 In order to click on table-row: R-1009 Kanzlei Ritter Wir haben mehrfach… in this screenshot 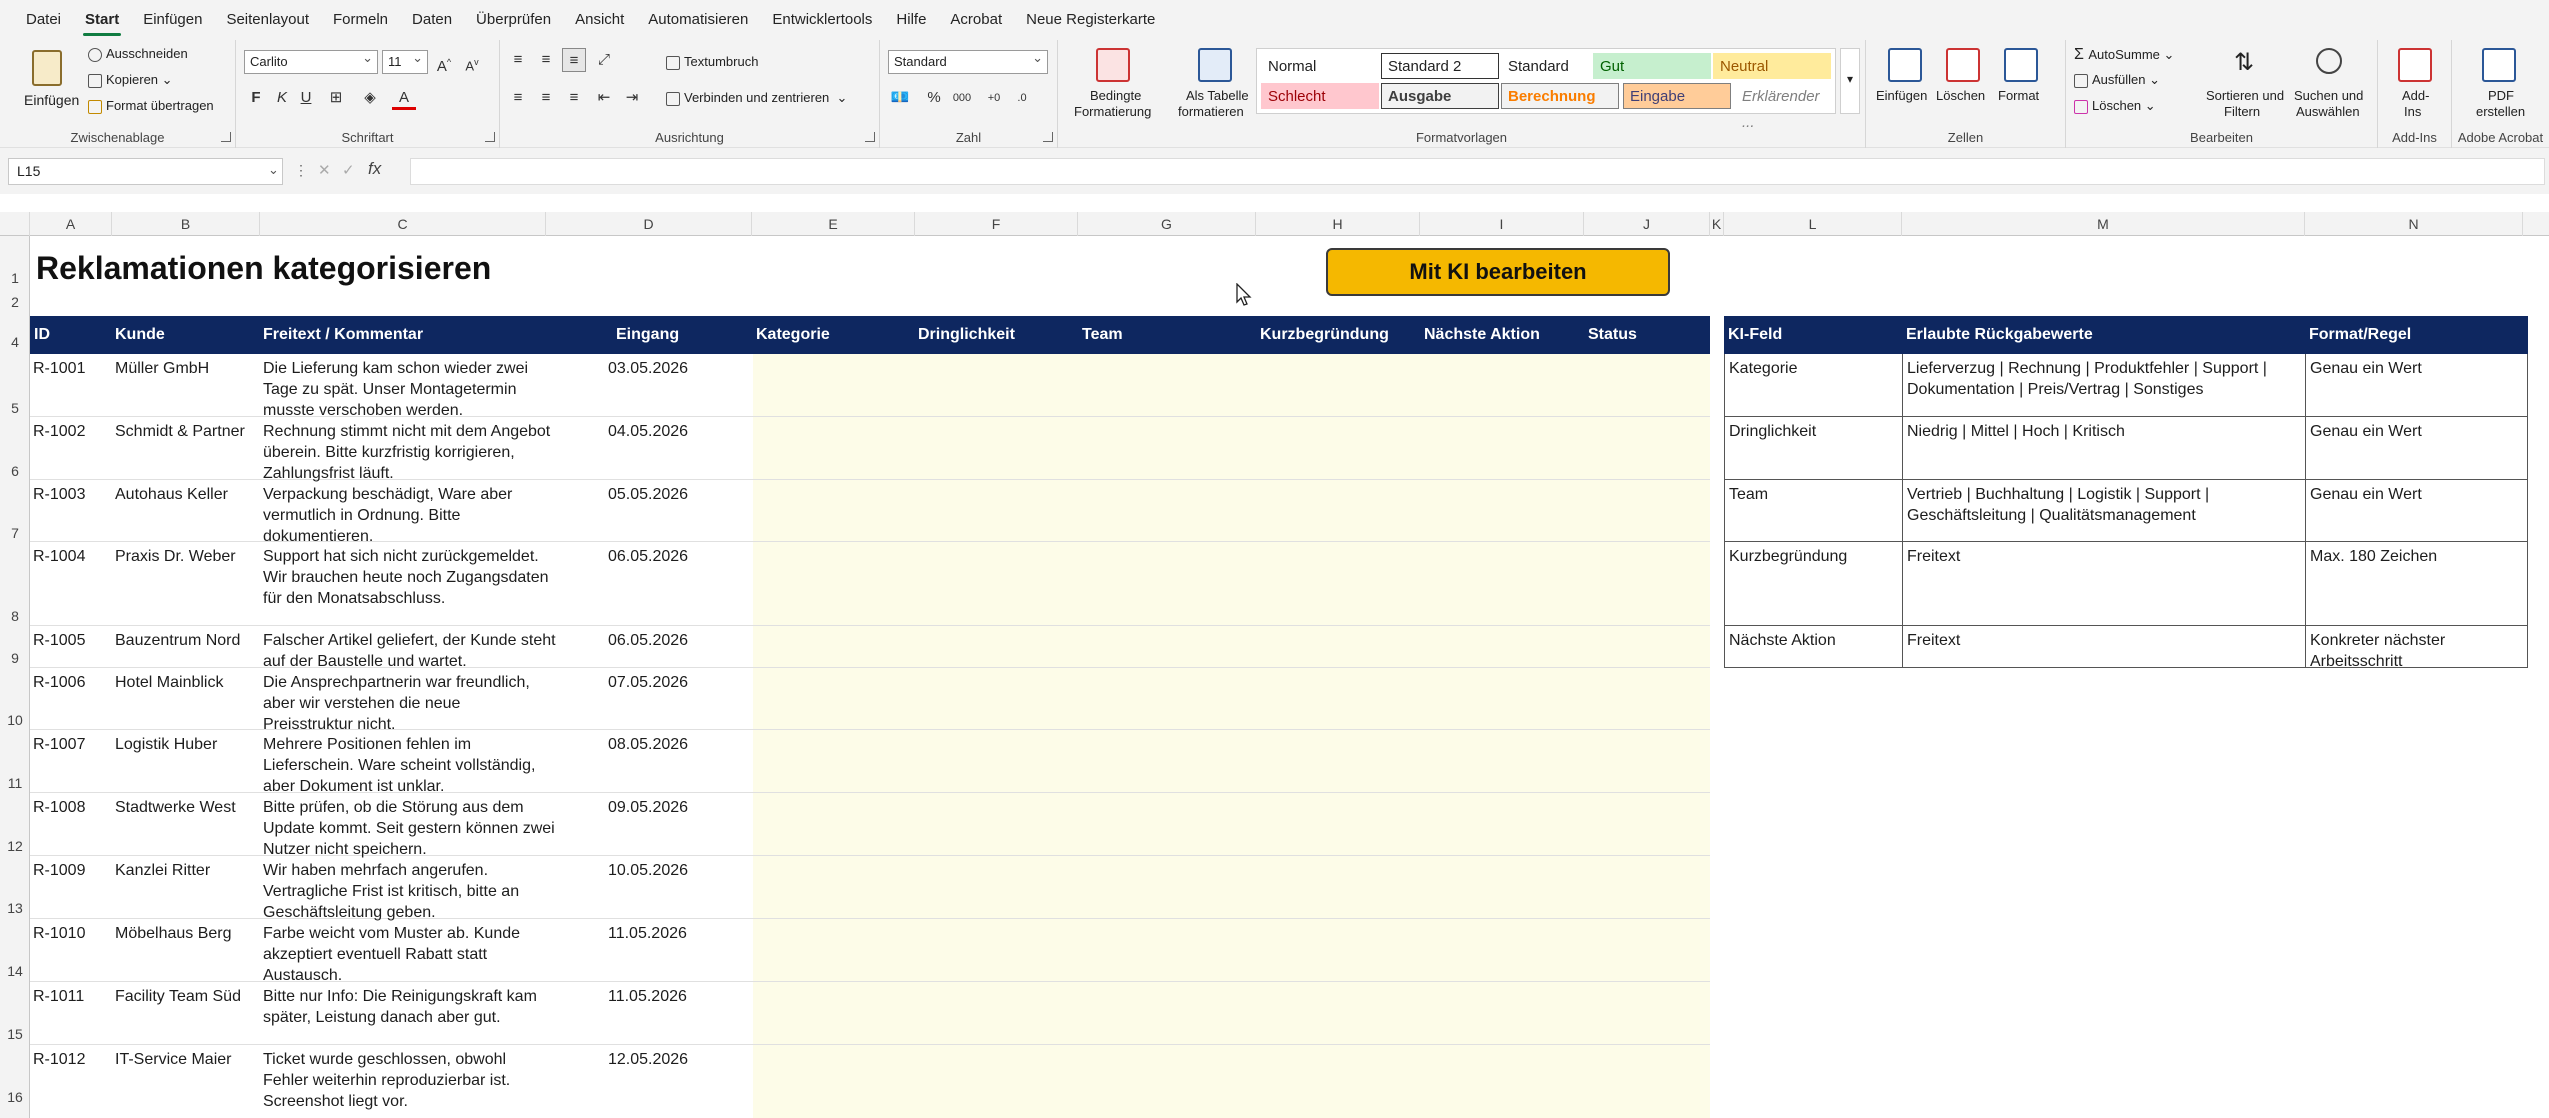, I will do `click(870, 888)`.